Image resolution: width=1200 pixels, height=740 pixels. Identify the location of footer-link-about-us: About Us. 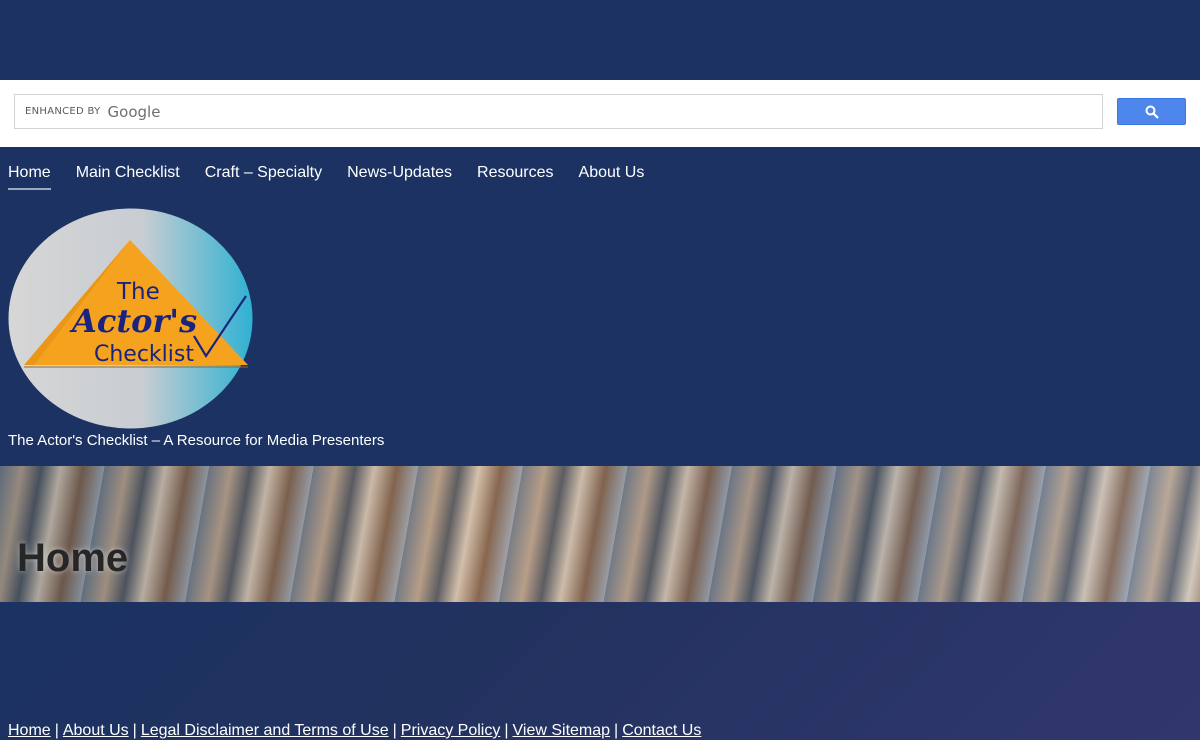
(96, 730).